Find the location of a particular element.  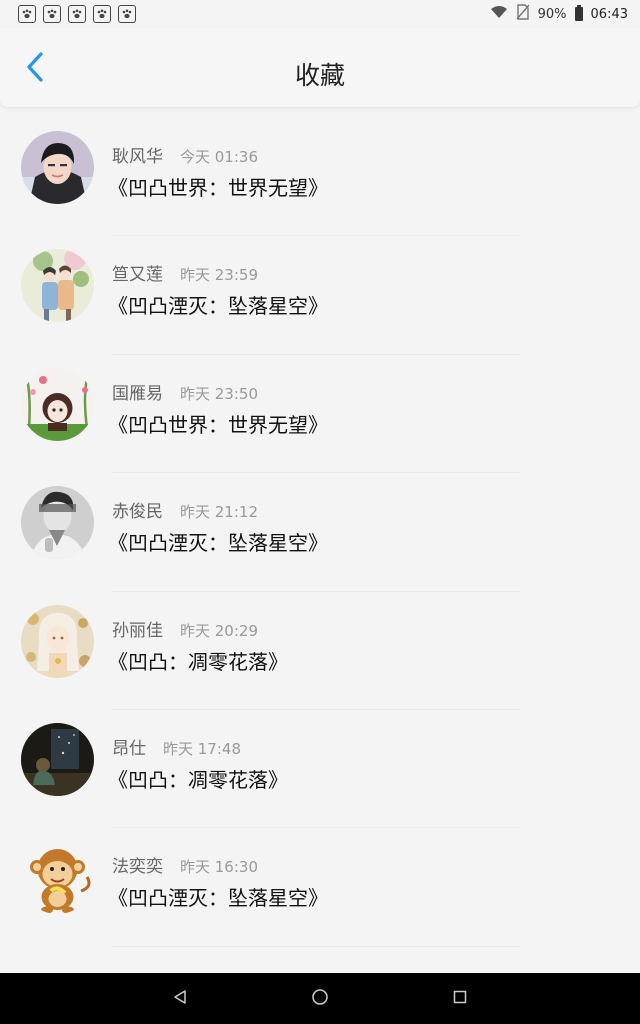

status-bar: 90% 06:43 is located at coordinates (320, 14).